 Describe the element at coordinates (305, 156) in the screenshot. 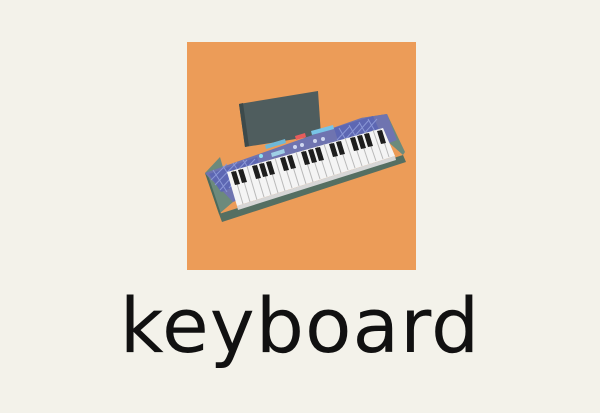

I see `keyboard-icon` at that location.